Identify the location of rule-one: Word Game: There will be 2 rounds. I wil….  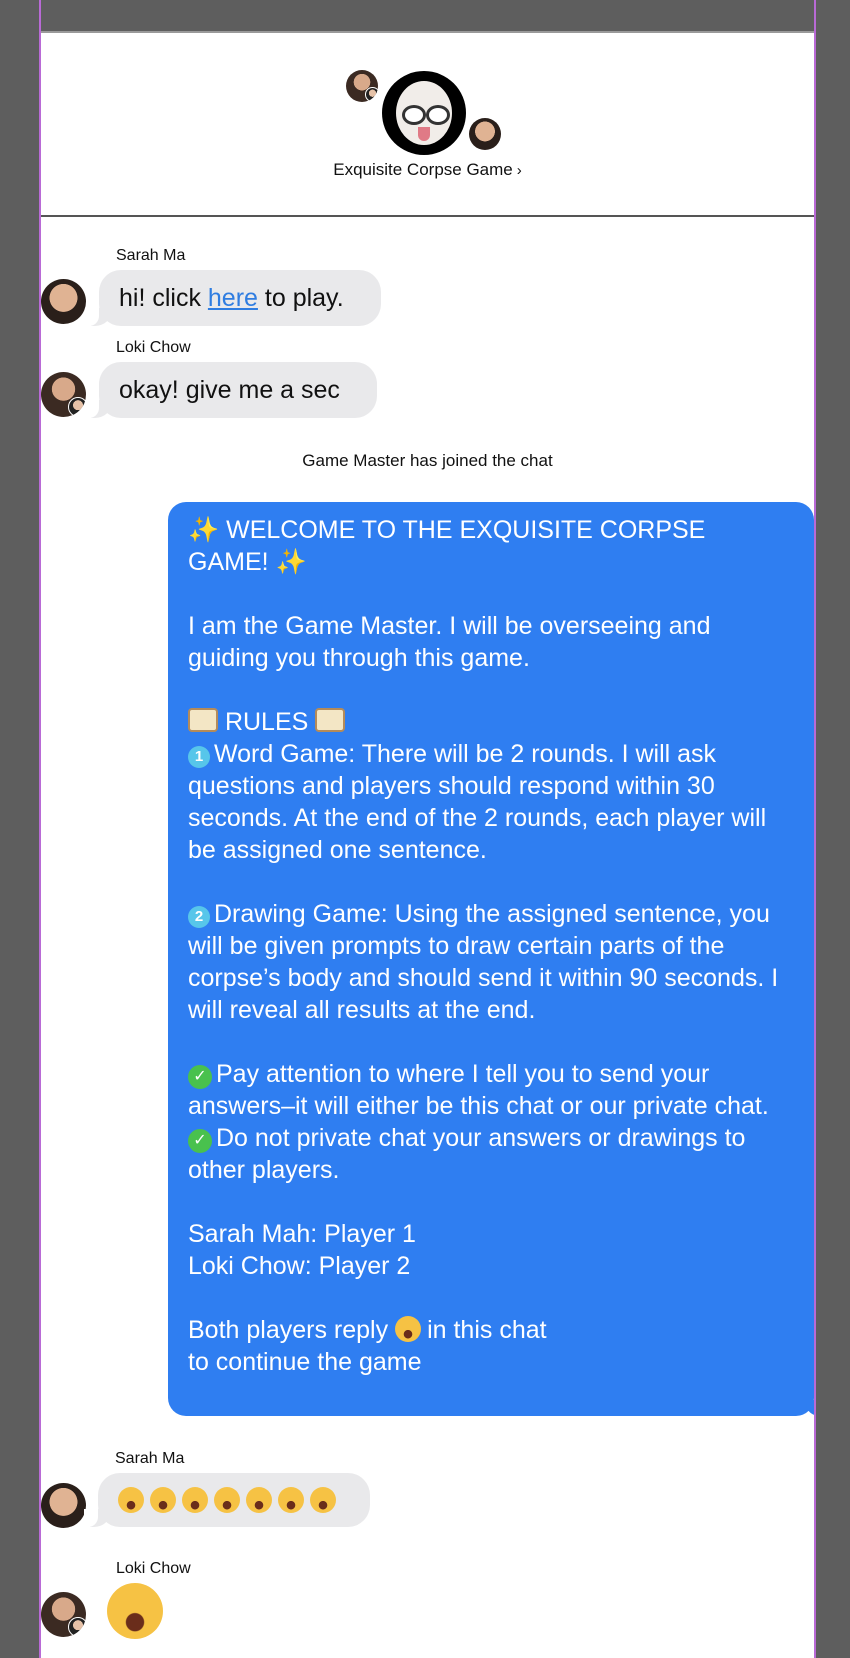
(477, 802).